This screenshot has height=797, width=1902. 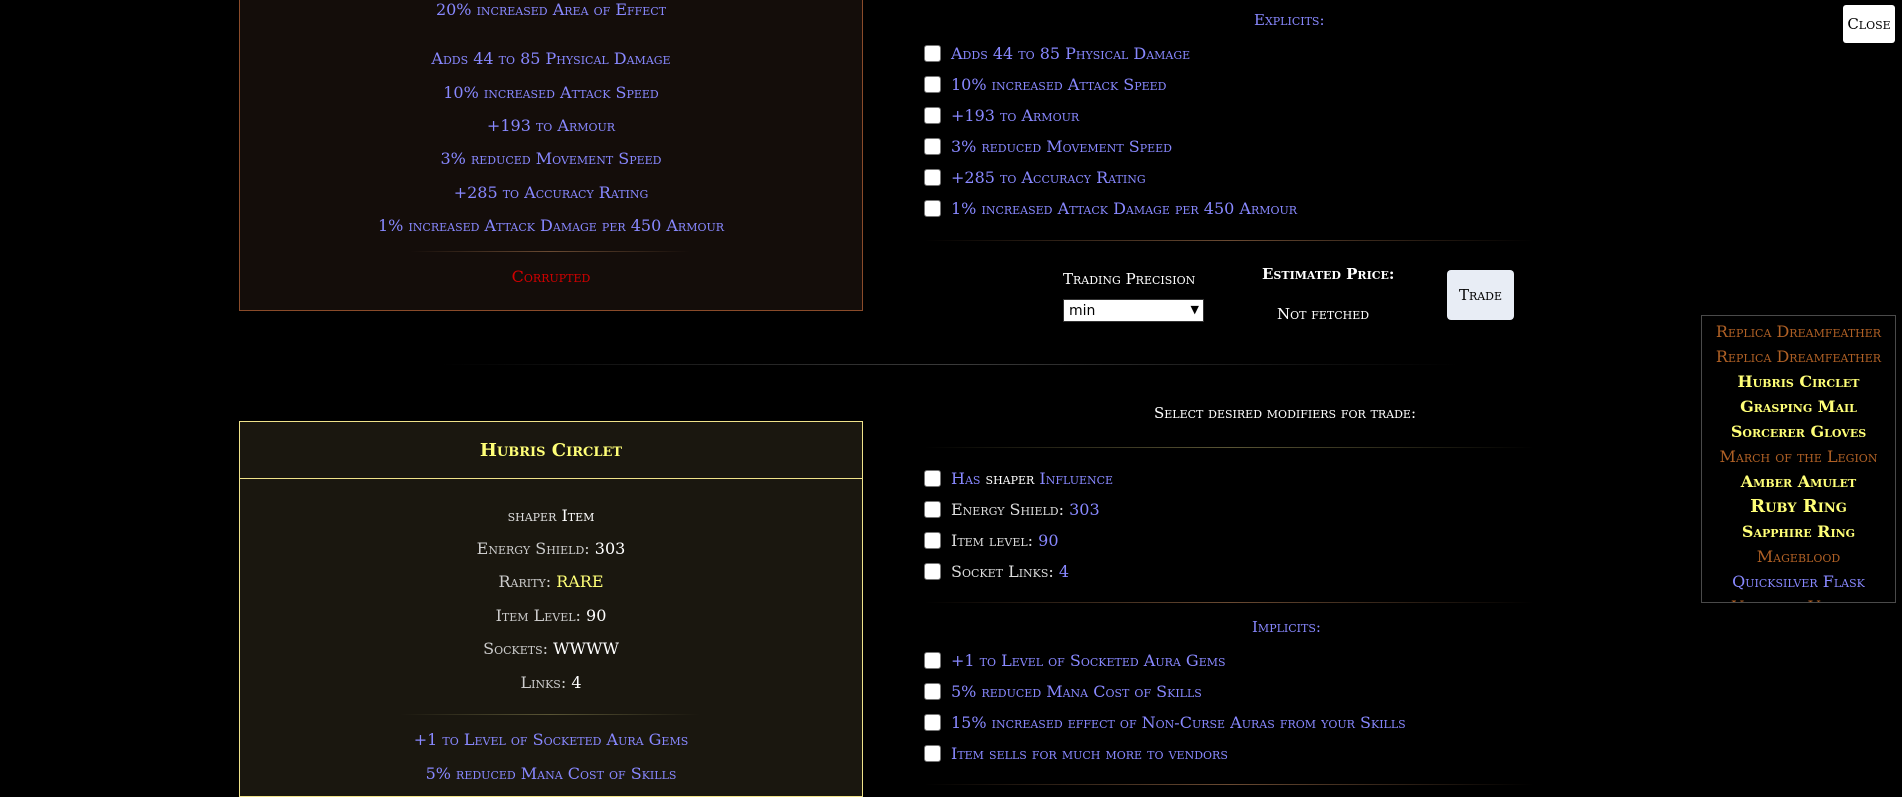 What do you see at coordinates (551, 125) in the screenshot?
I see `top-item-mod: +193 to Armour` at bounding box center [551, 125].